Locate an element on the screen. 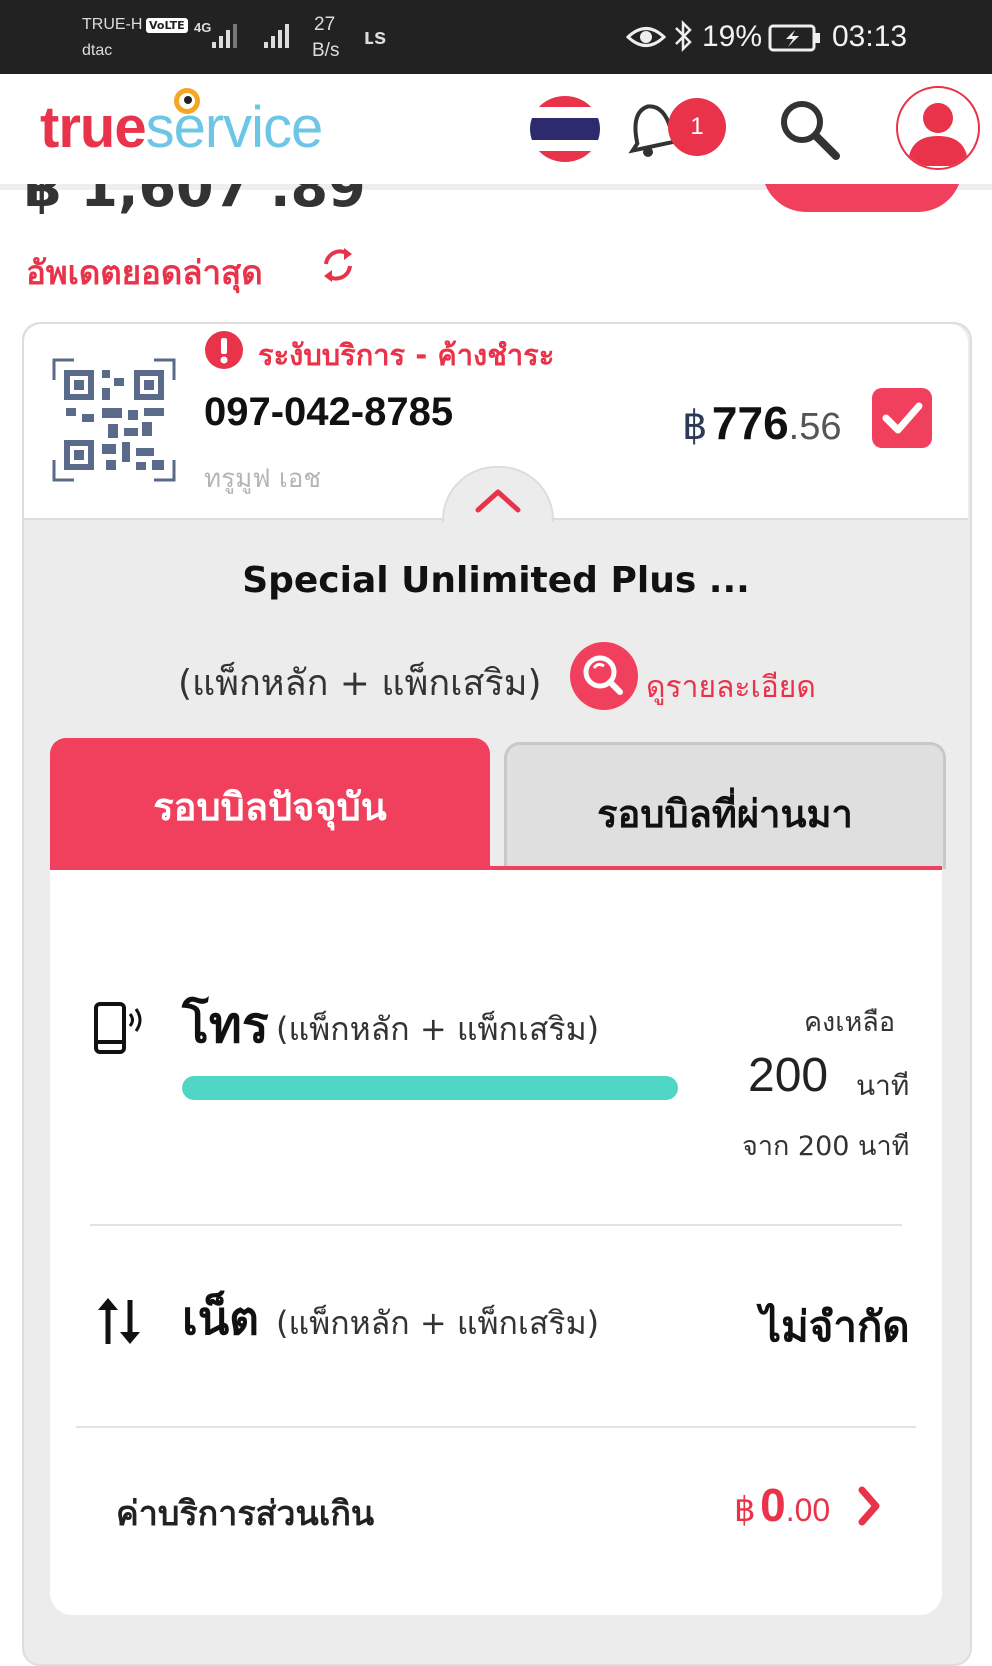 The width and height of the screenshot is (992, 1666). detail-button is located at coordinates (604, 676).